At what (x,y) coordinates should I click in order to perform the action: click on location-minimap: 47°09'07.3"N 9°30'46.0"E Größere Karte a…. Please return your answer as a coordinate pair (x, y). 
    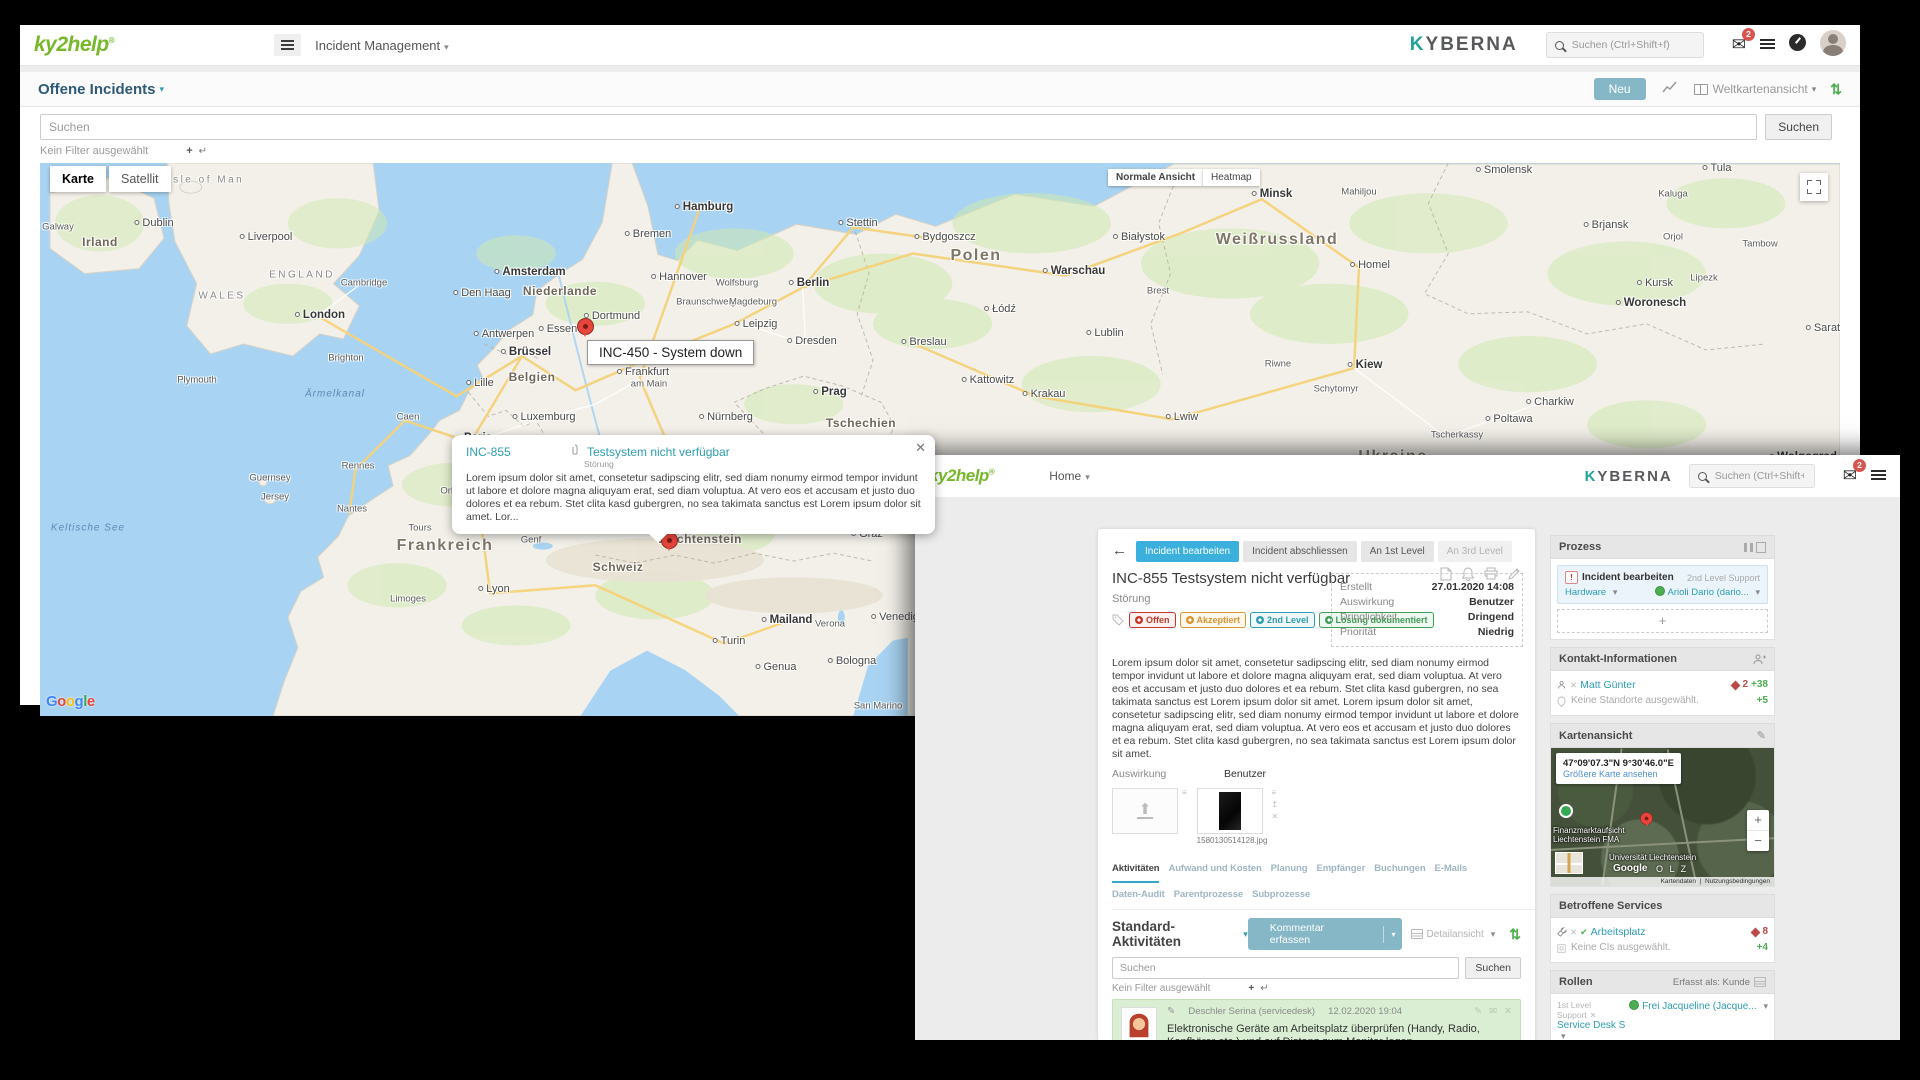
    Looking at the image, I should click on (1662, 817).